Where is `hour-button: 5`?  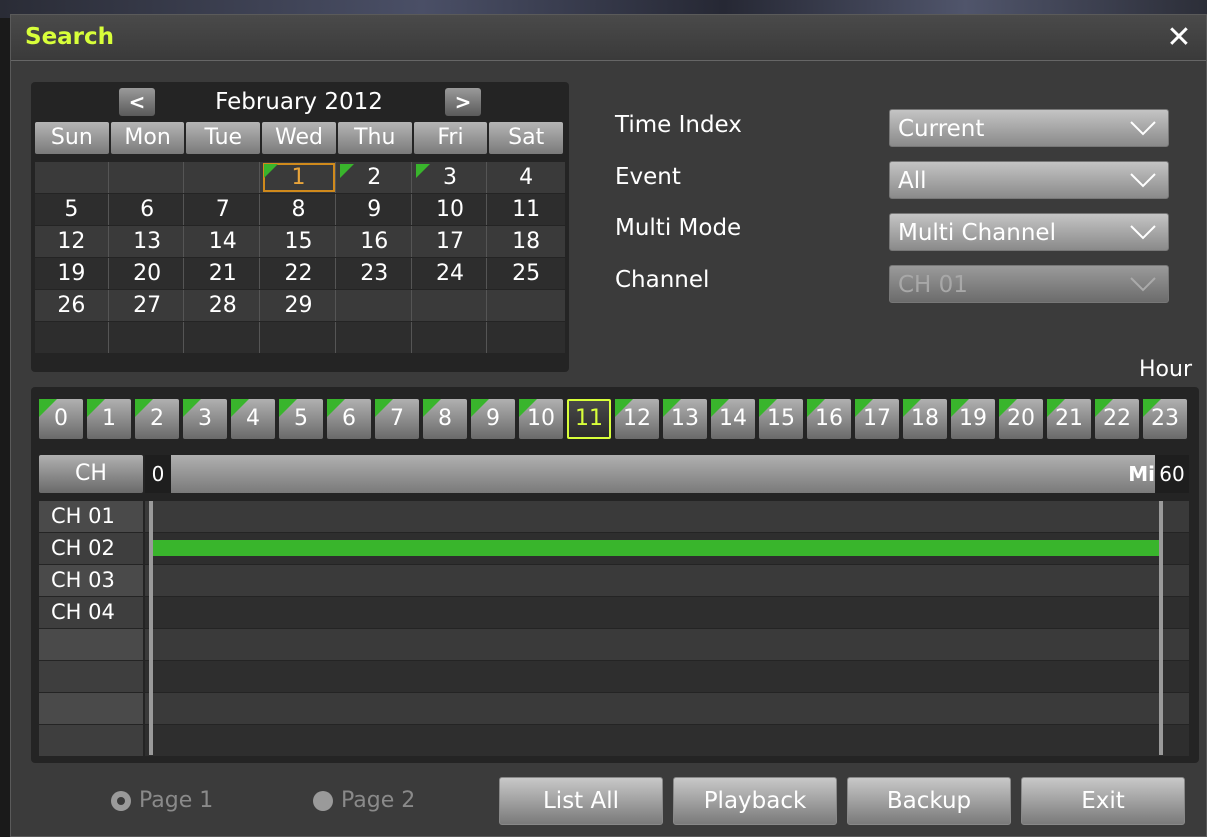 hour-button: 5 is located at coordinates (301, 419).